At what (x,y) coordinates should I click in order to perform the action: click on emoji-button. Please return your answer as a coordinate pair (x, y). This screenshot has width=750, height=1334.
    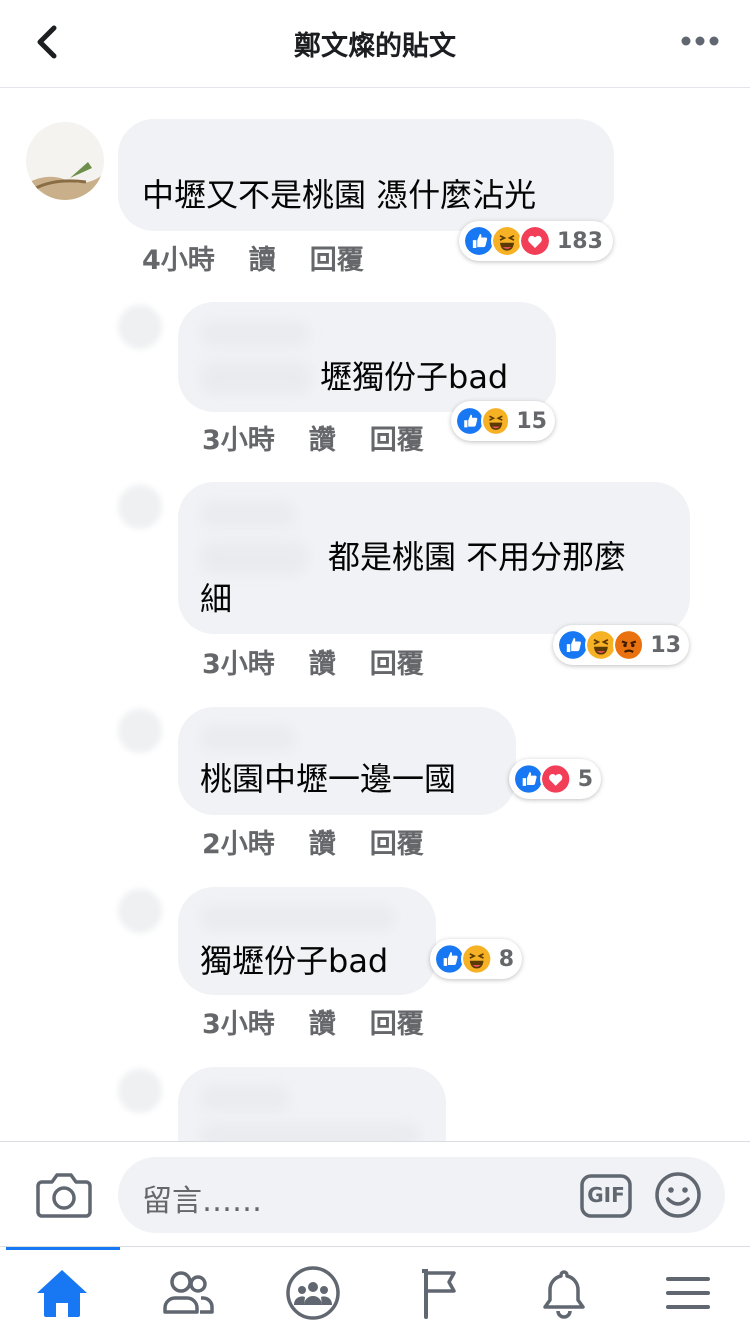
    Looking at the image, I should click on (678, 1195).